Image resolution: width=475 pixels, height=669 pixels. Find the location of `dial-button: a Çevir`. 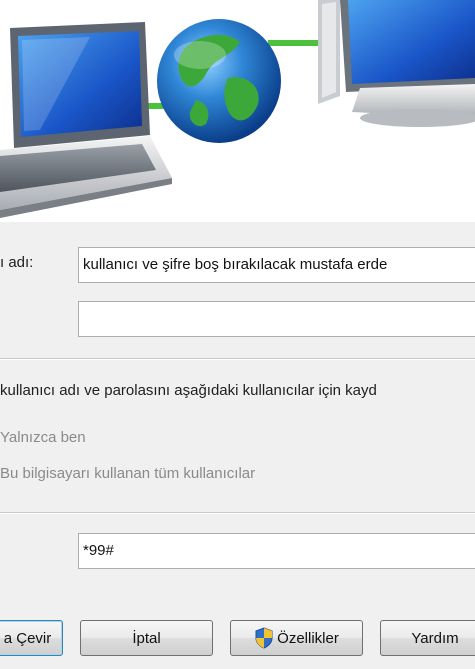

dial-button: a Çevir is located at coordinates (31, 638).